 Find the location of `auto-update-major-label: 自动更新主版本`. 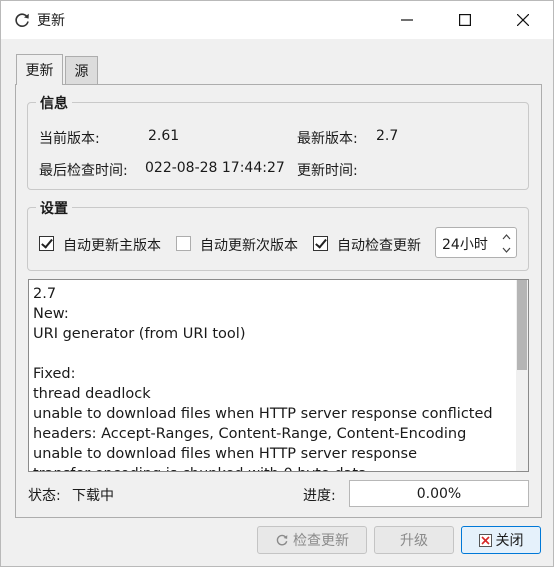

auto-update-major-label: 自动更新主版本 is located at coordinates (112, 245).